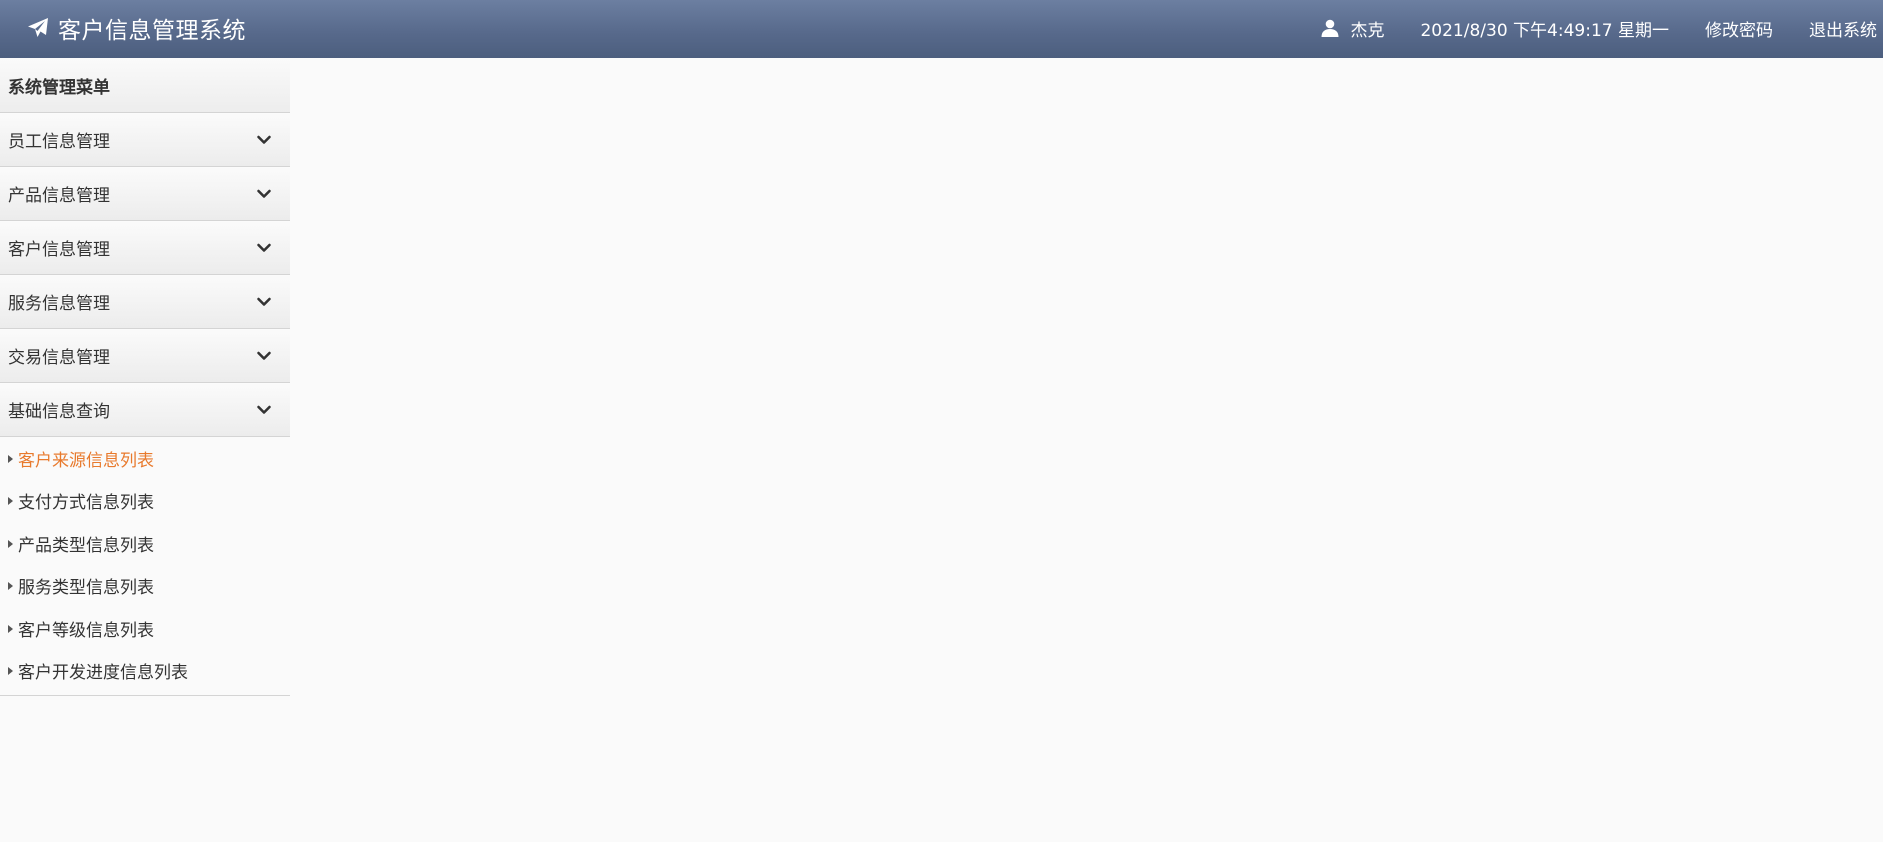 The height and width of the screenshot is (842, 1883). Describe the element at coordinates (1330, 28) in the screenshot. I see `user-icon` at that location.